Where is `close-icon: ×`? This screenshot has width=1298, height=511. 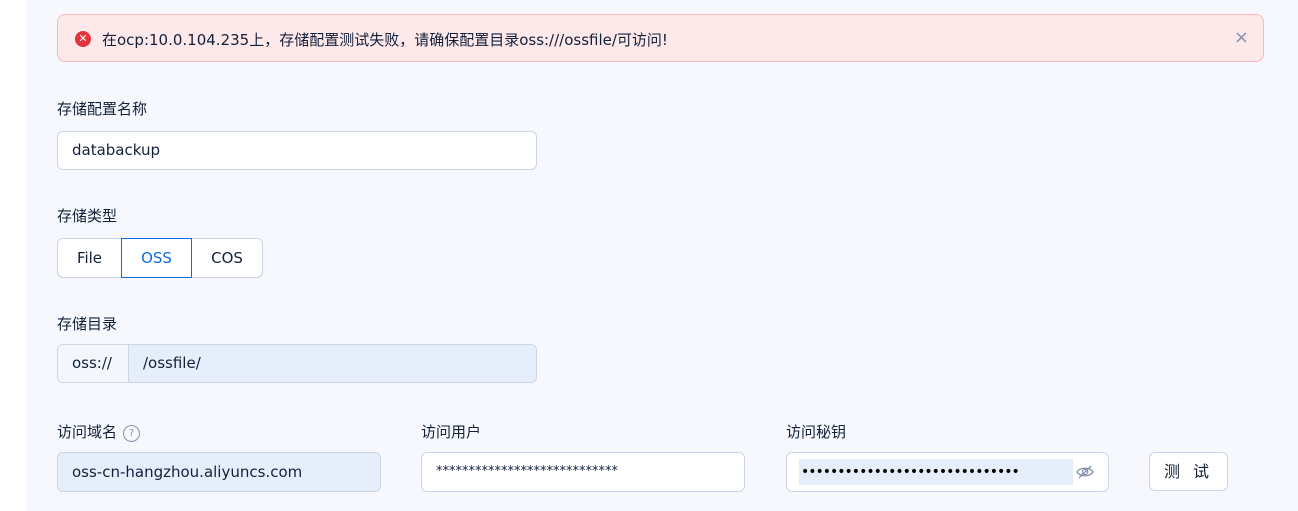
close-icon: × is located at coordinates (1241, 38).